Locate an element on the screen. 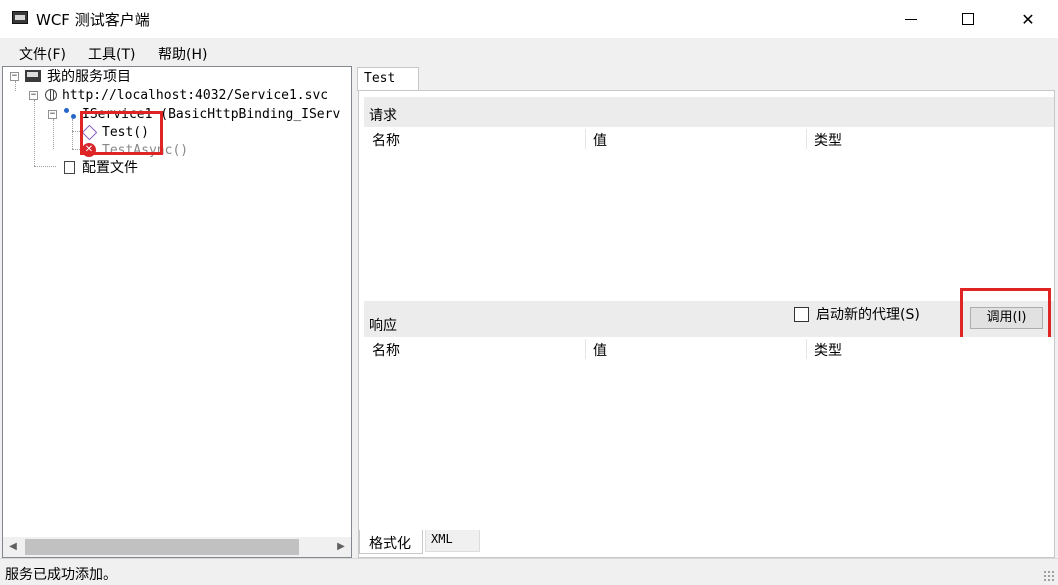 This screenshot has width=1058, height=585. menu-help: 帮助(H) is located at coordinates (182, 54).